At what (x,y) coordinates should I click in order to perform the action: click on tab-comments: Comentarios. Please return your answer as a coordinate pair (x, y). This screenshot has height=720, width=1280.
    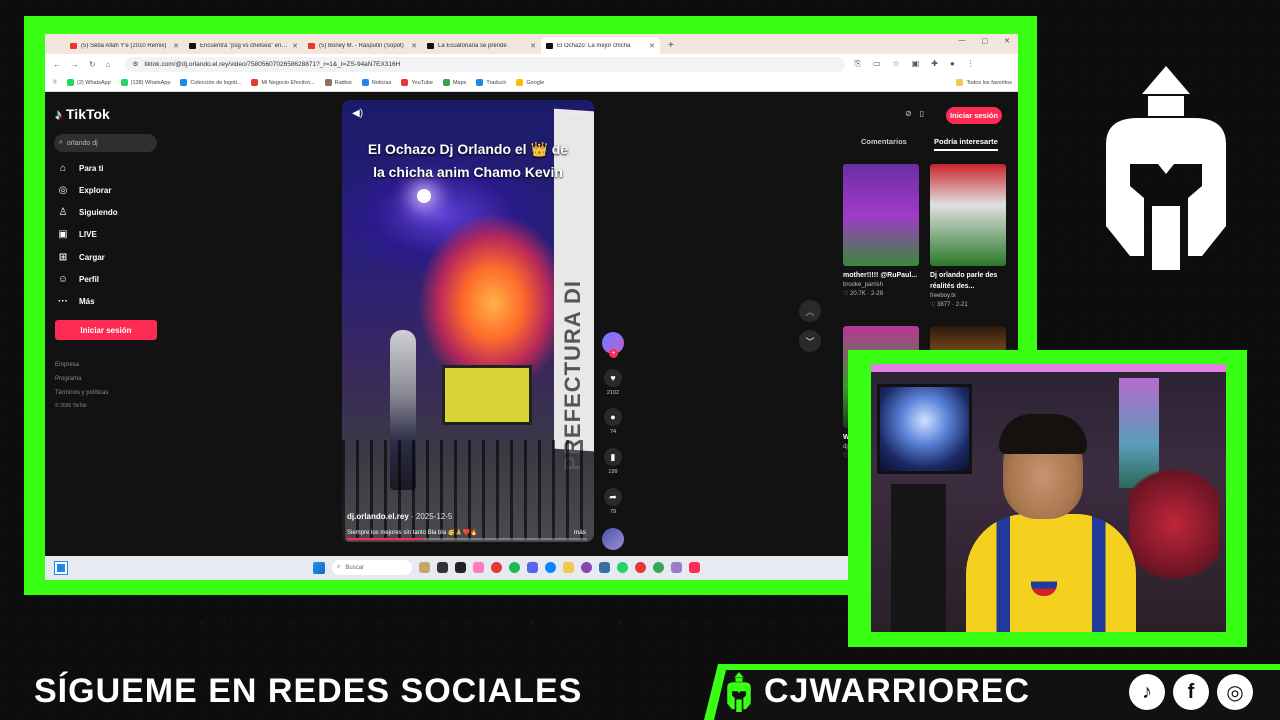
    Looking at the image, I should click on (884, 141).